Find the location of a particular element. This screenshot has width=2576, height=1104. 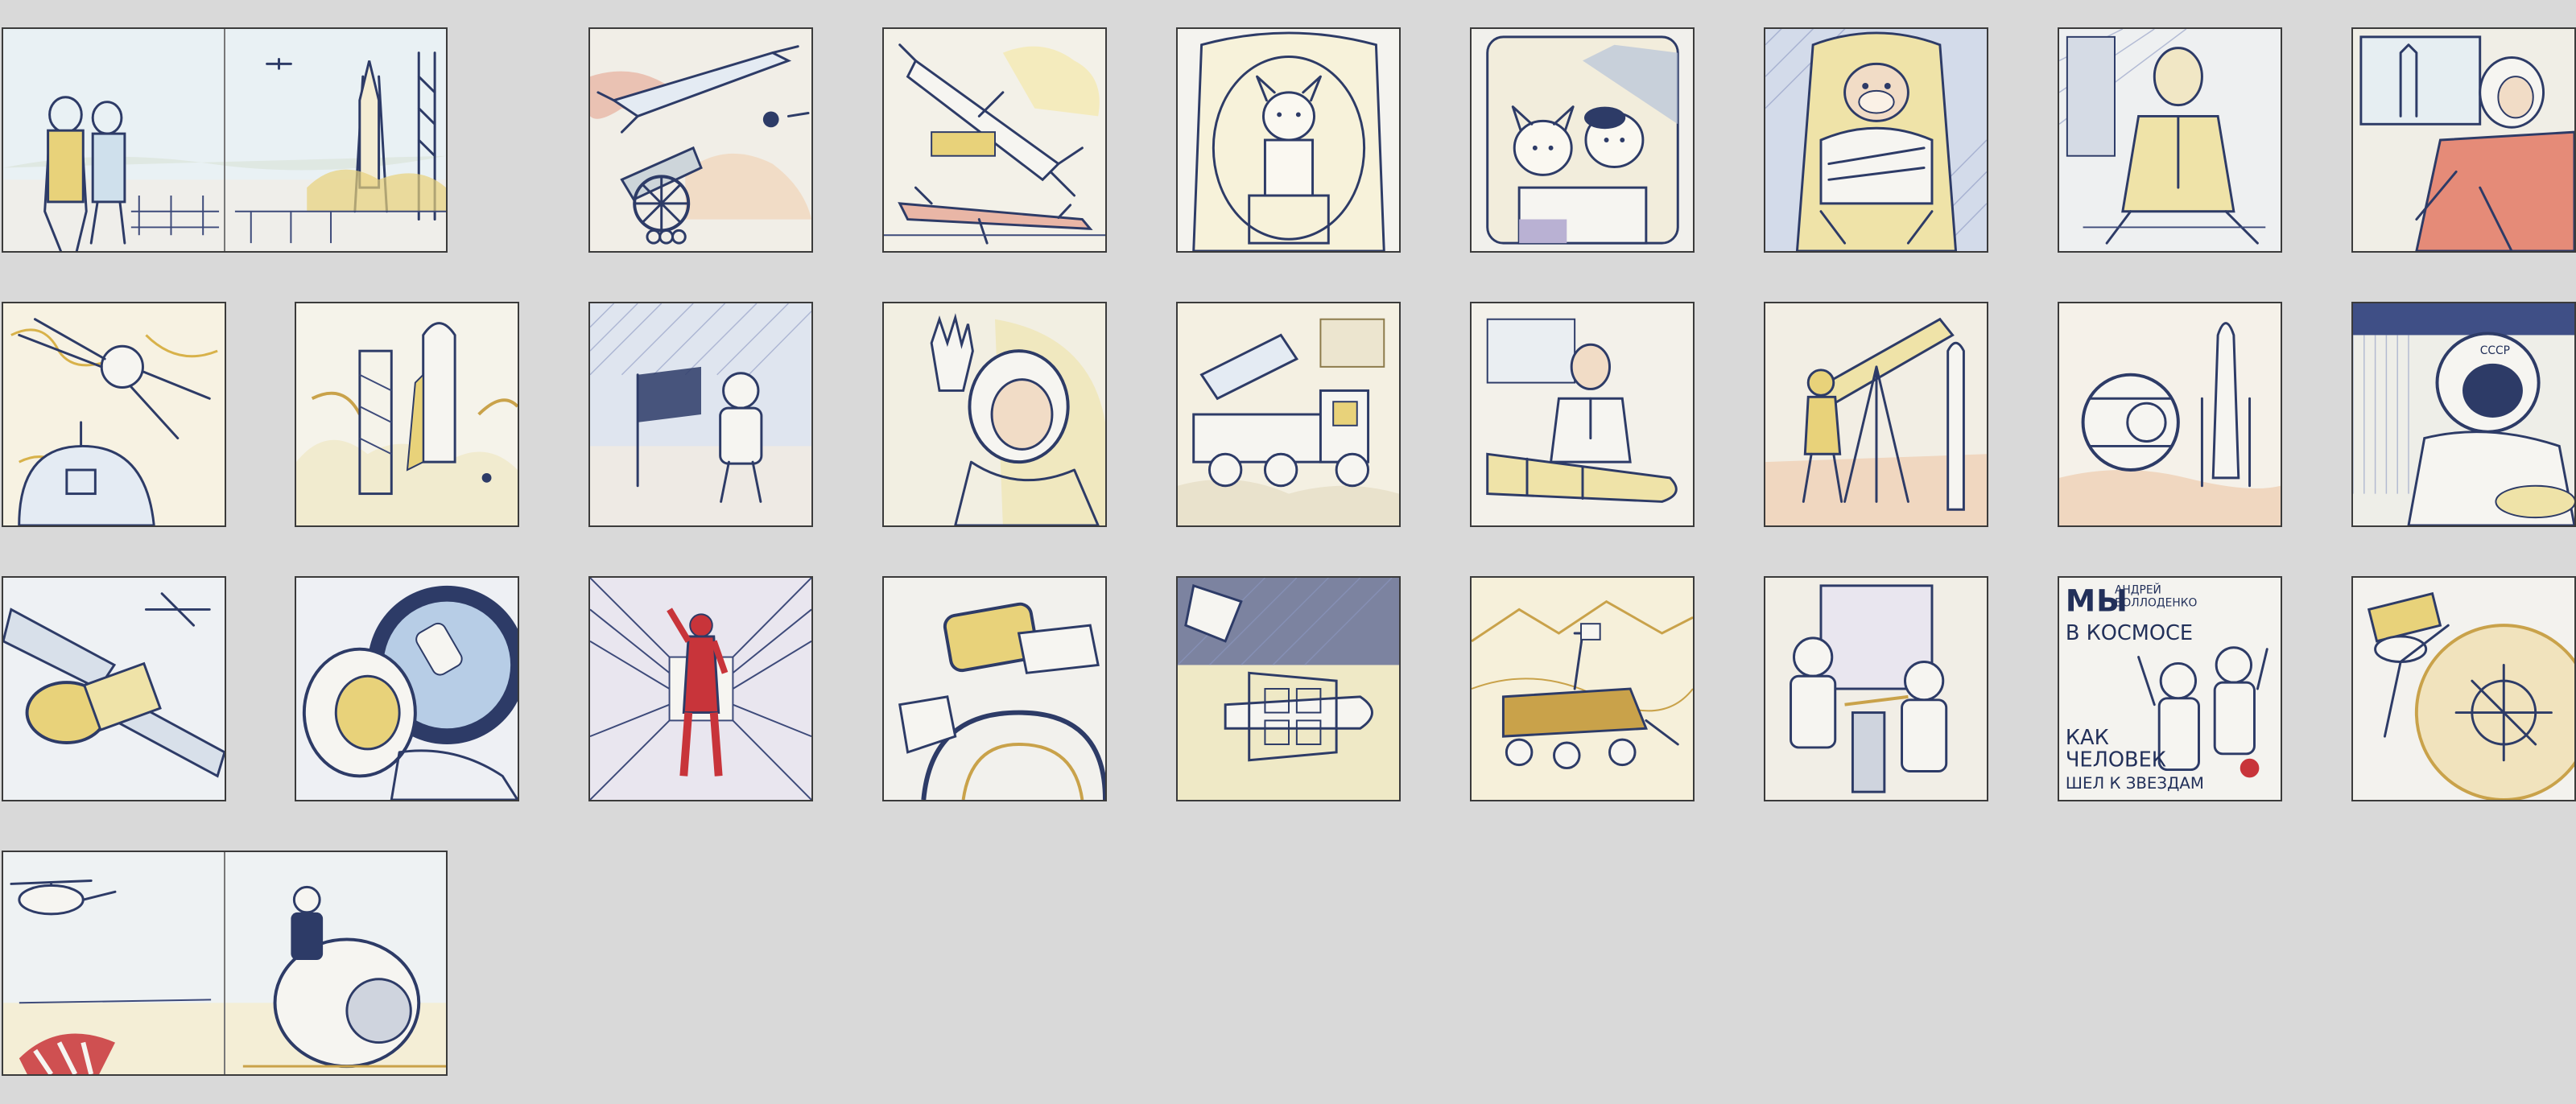

cover-subtitle-line1: КАК is located at coordinates (2087, 738).